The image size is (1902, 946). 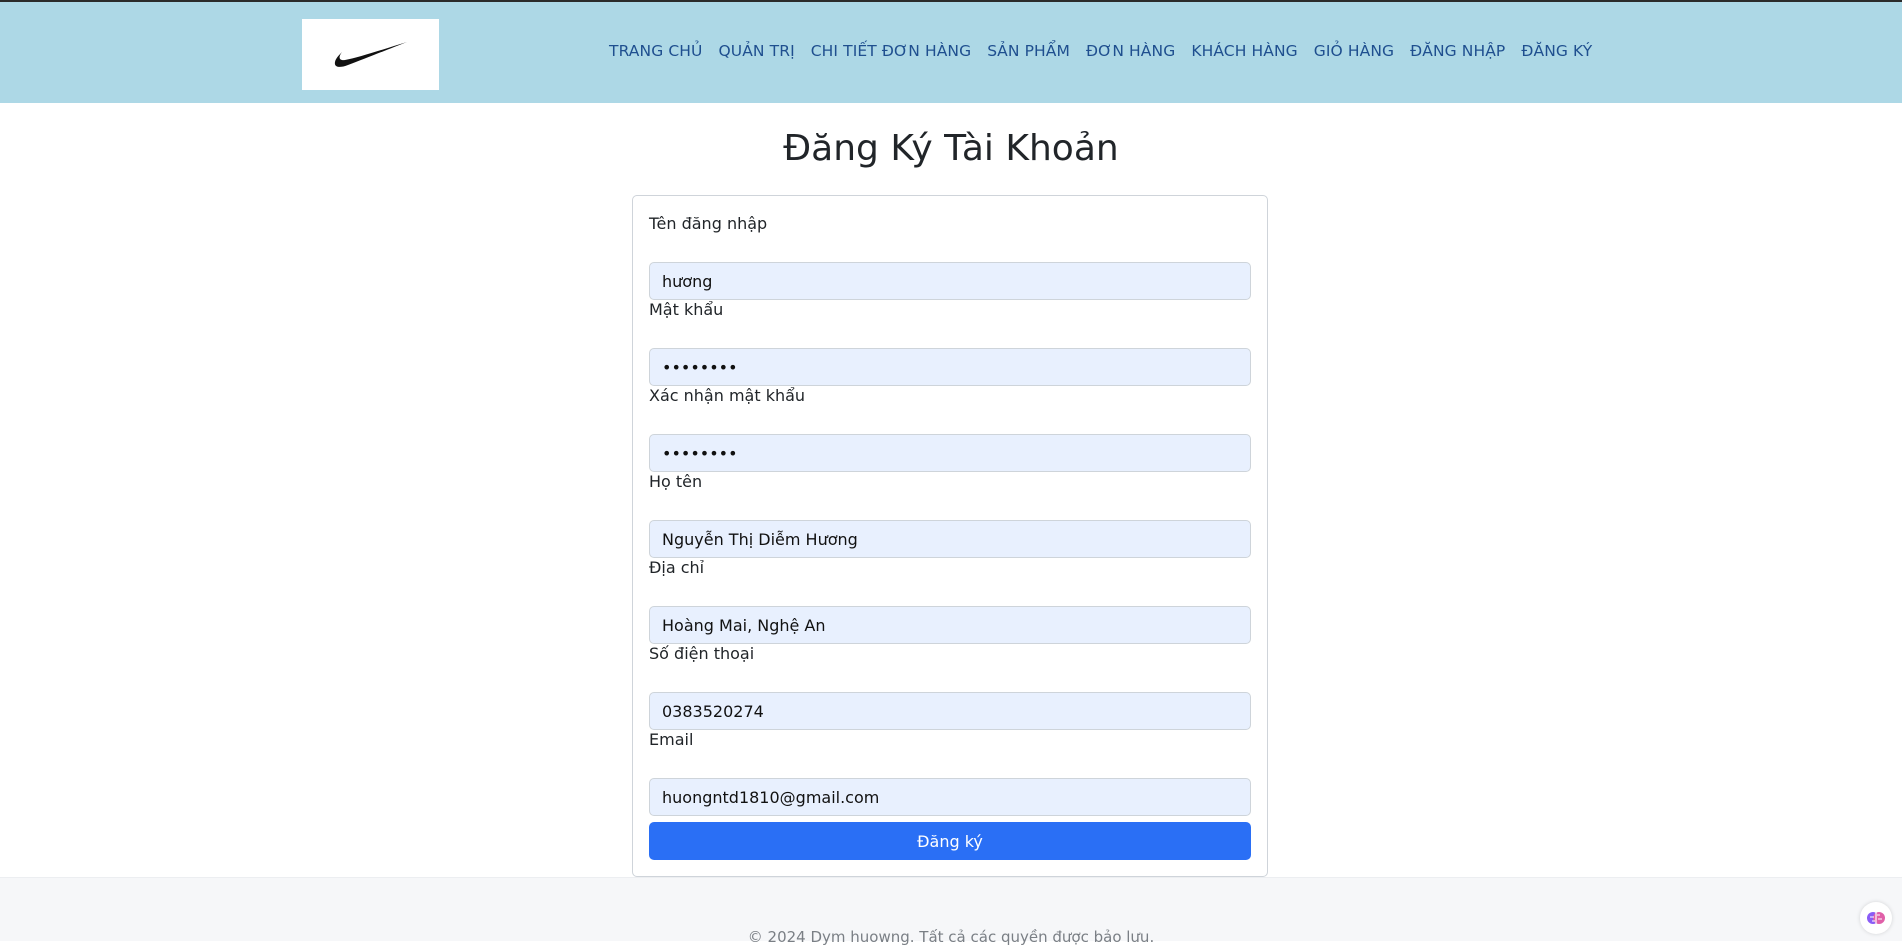 What do you see at coordinates (950, 453) in the screenshot?
I see `confirm-password-input` at bounding box center [950, 453].